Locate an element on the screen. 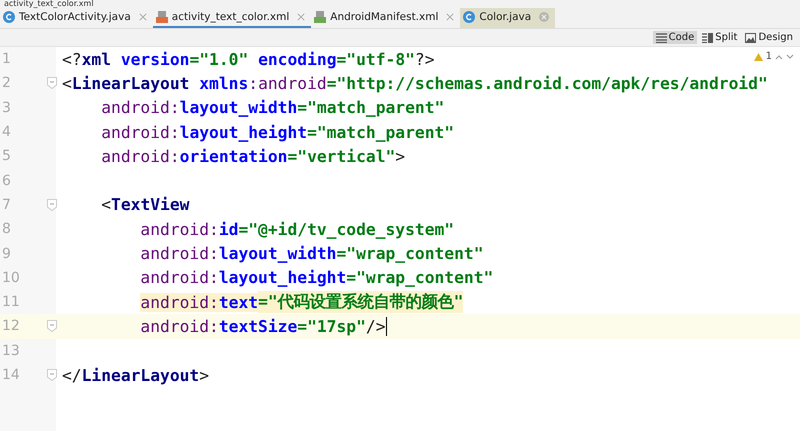 The width and height of the screenshot is (800, 431). code-token: orientation is located at coordinates (234, 156).